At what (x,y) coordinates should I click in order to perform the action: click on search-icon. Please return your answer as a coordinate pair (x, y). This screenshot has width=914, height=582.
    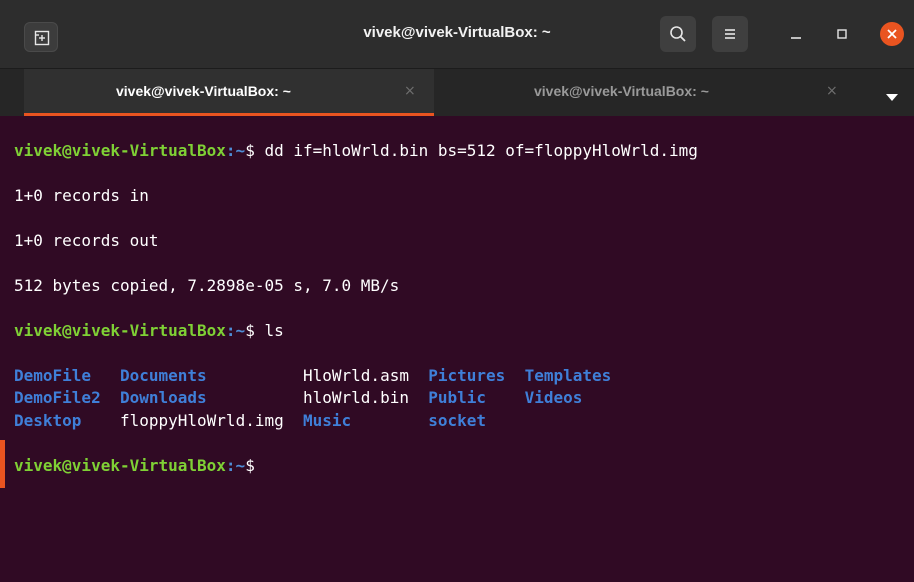
    Looking at the image, I should click on (678, 34).